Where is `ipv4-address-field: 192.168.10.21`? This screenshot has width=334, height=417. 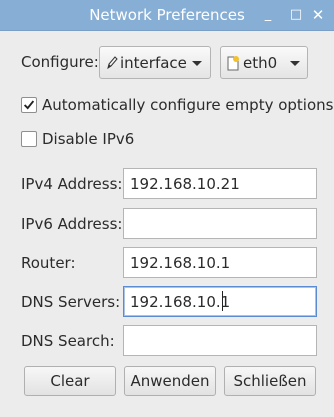 ipv4-address-field: 192.168.10.21 is located at coordinates (220, 183).